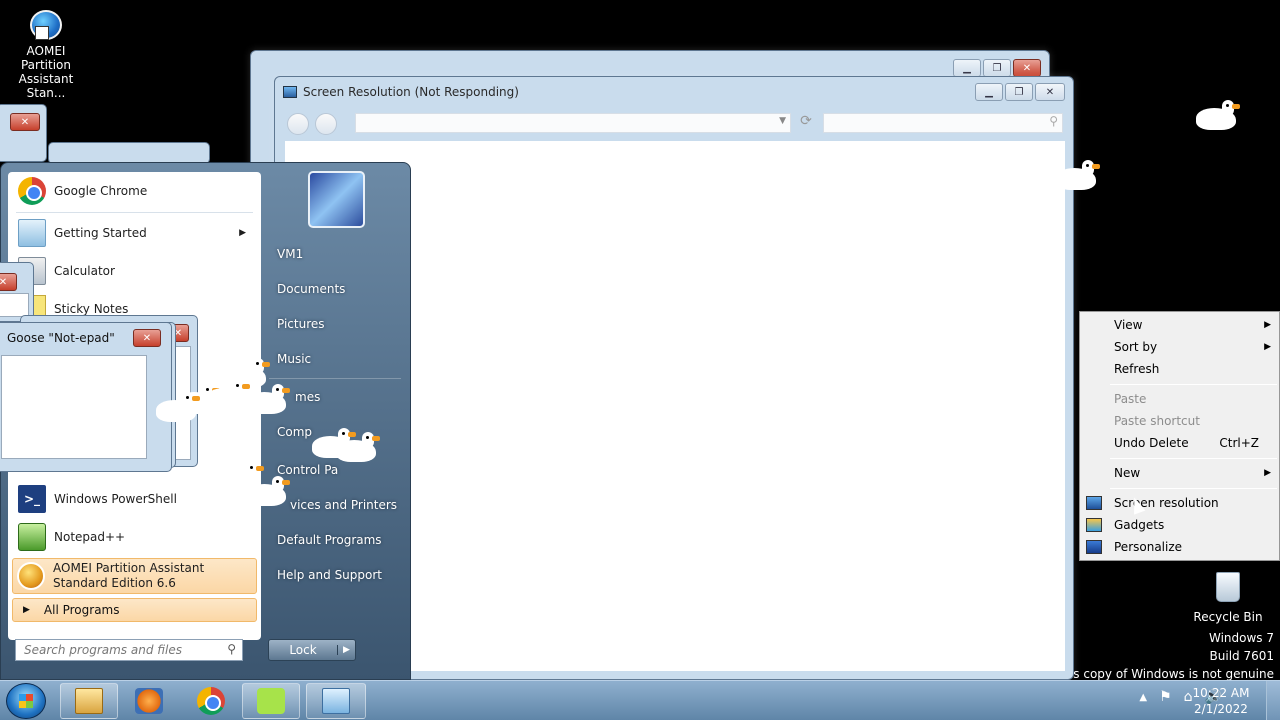 The image size is (1280, 720). What do you see at coordinates (298, 124) in the screenshot?
I see `back-button` at bounding box center [298, 124].